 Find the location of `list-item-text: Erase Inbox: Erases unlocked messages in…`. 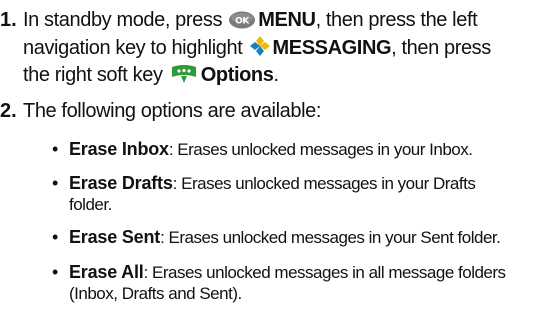

list-item-text: Erase Inbox: Erases unlocked messages in… is located at coordinates (299, 149).